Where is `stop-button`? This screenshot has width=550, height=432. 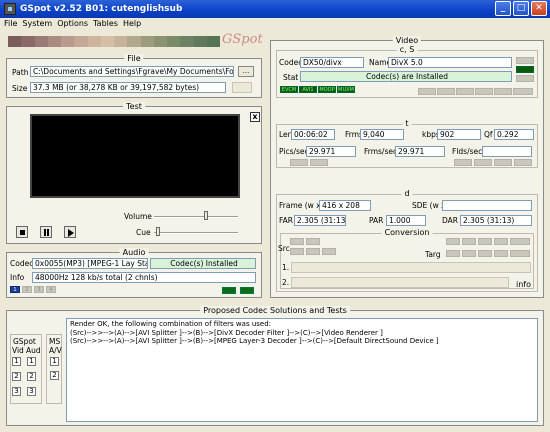
stop-button is located at coordinates (22, 232).